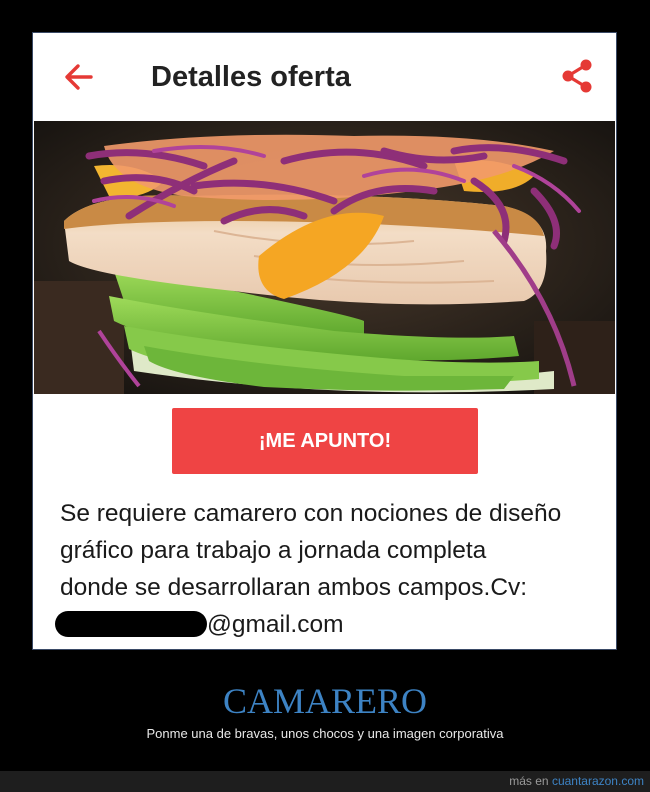 This screenshot has height=792, width=650. I want to click on arrow-left-icon, so click(79, 77).